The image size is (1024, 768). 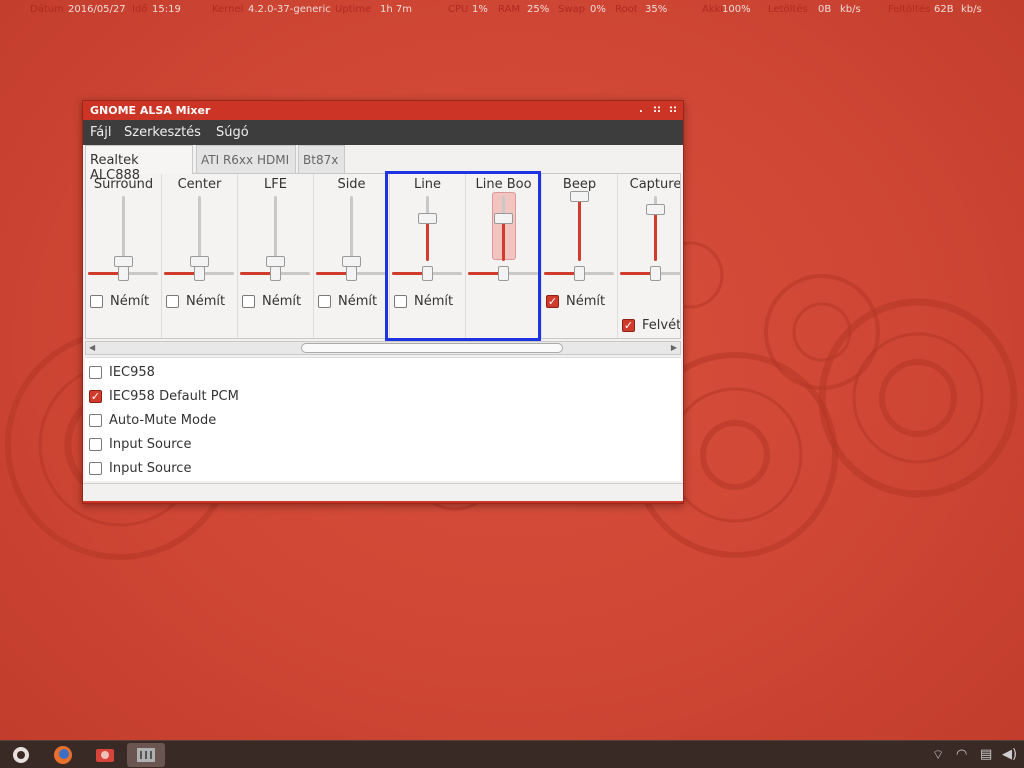 What do you see at coordinates (656, 9) in the screenshot?
I see `disk-value: 35%` at bounding box center [656, 9].